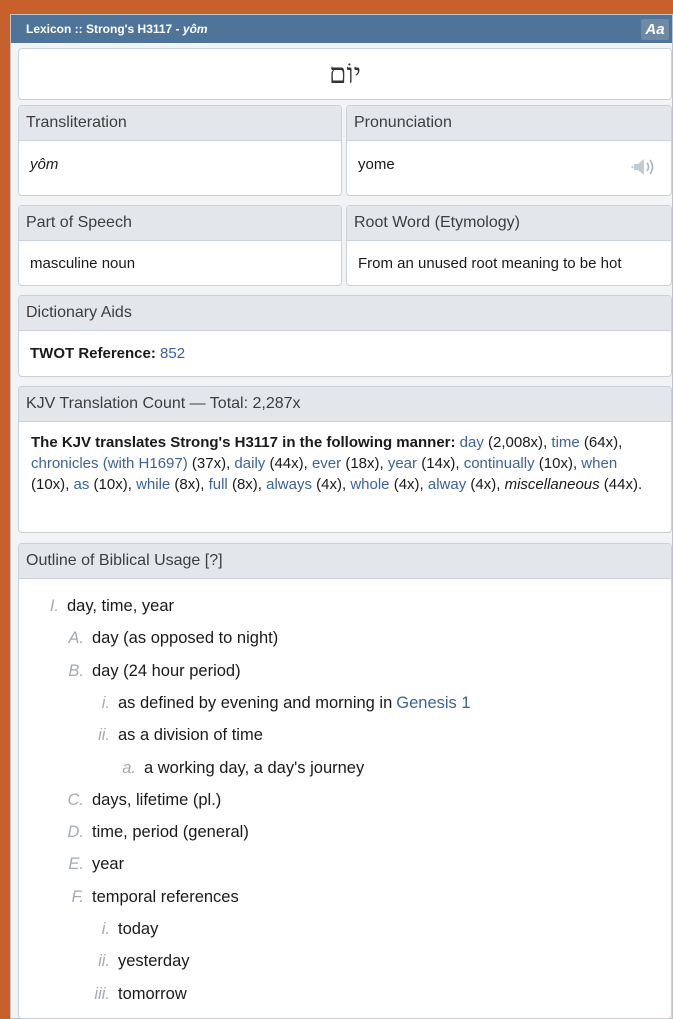 The width and height of the screenshot is (673, 1019). I want to click on outline-marker: B., so click(76, 670).